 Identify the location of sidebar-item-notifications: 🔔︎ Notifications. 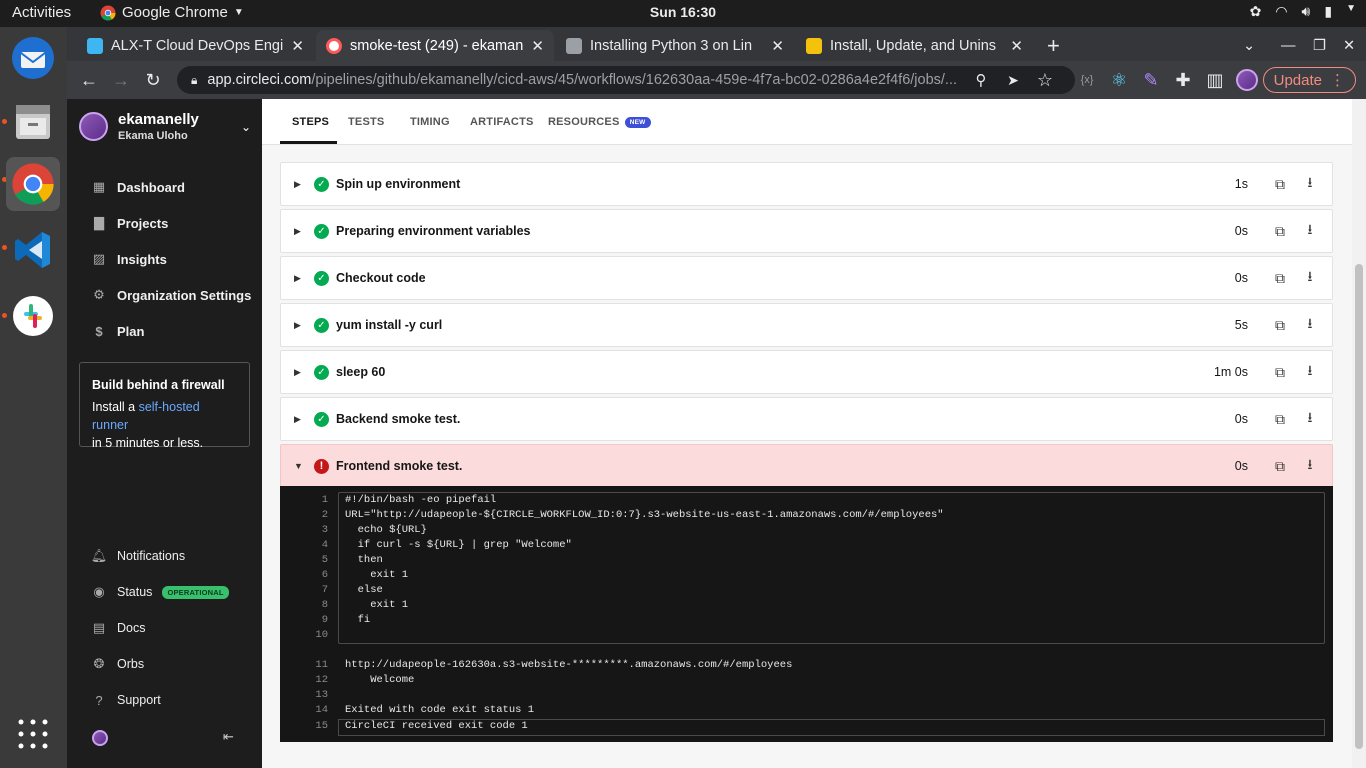
(138, 556).